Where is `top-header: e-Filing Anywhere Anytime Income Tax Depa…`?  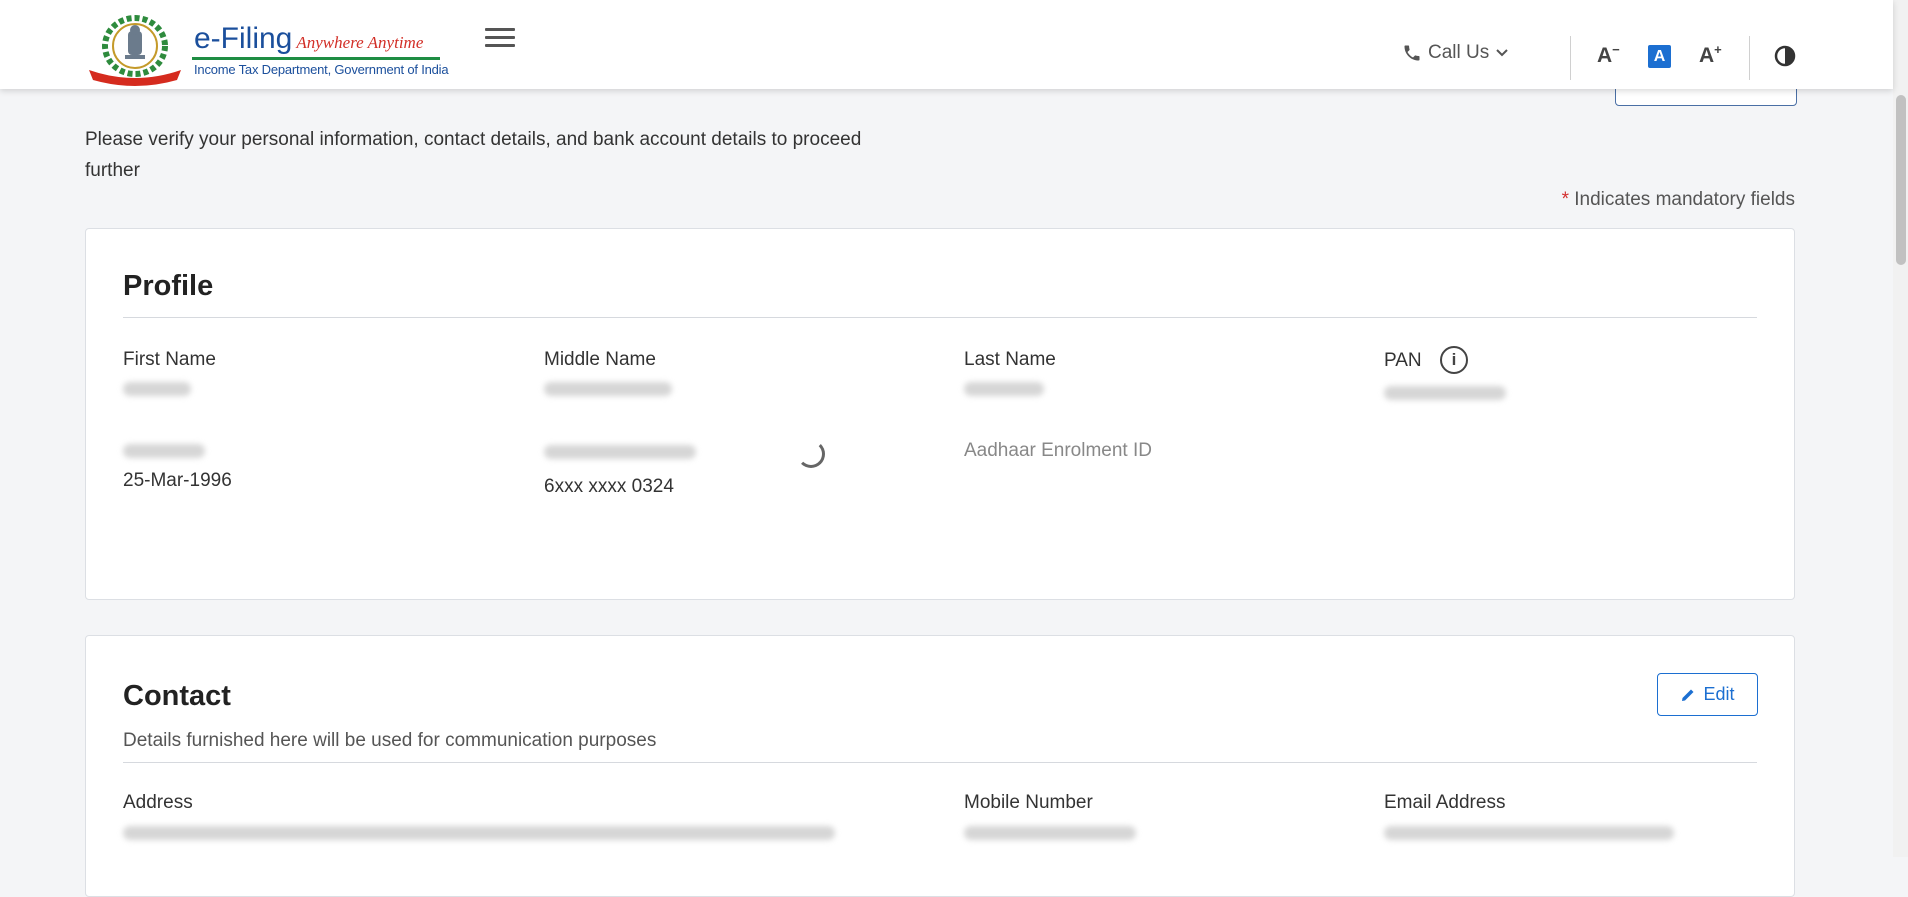 top-header: e-Filing Anywhere Anytime Income Tax Depa… is located at coordinates (946, 44).